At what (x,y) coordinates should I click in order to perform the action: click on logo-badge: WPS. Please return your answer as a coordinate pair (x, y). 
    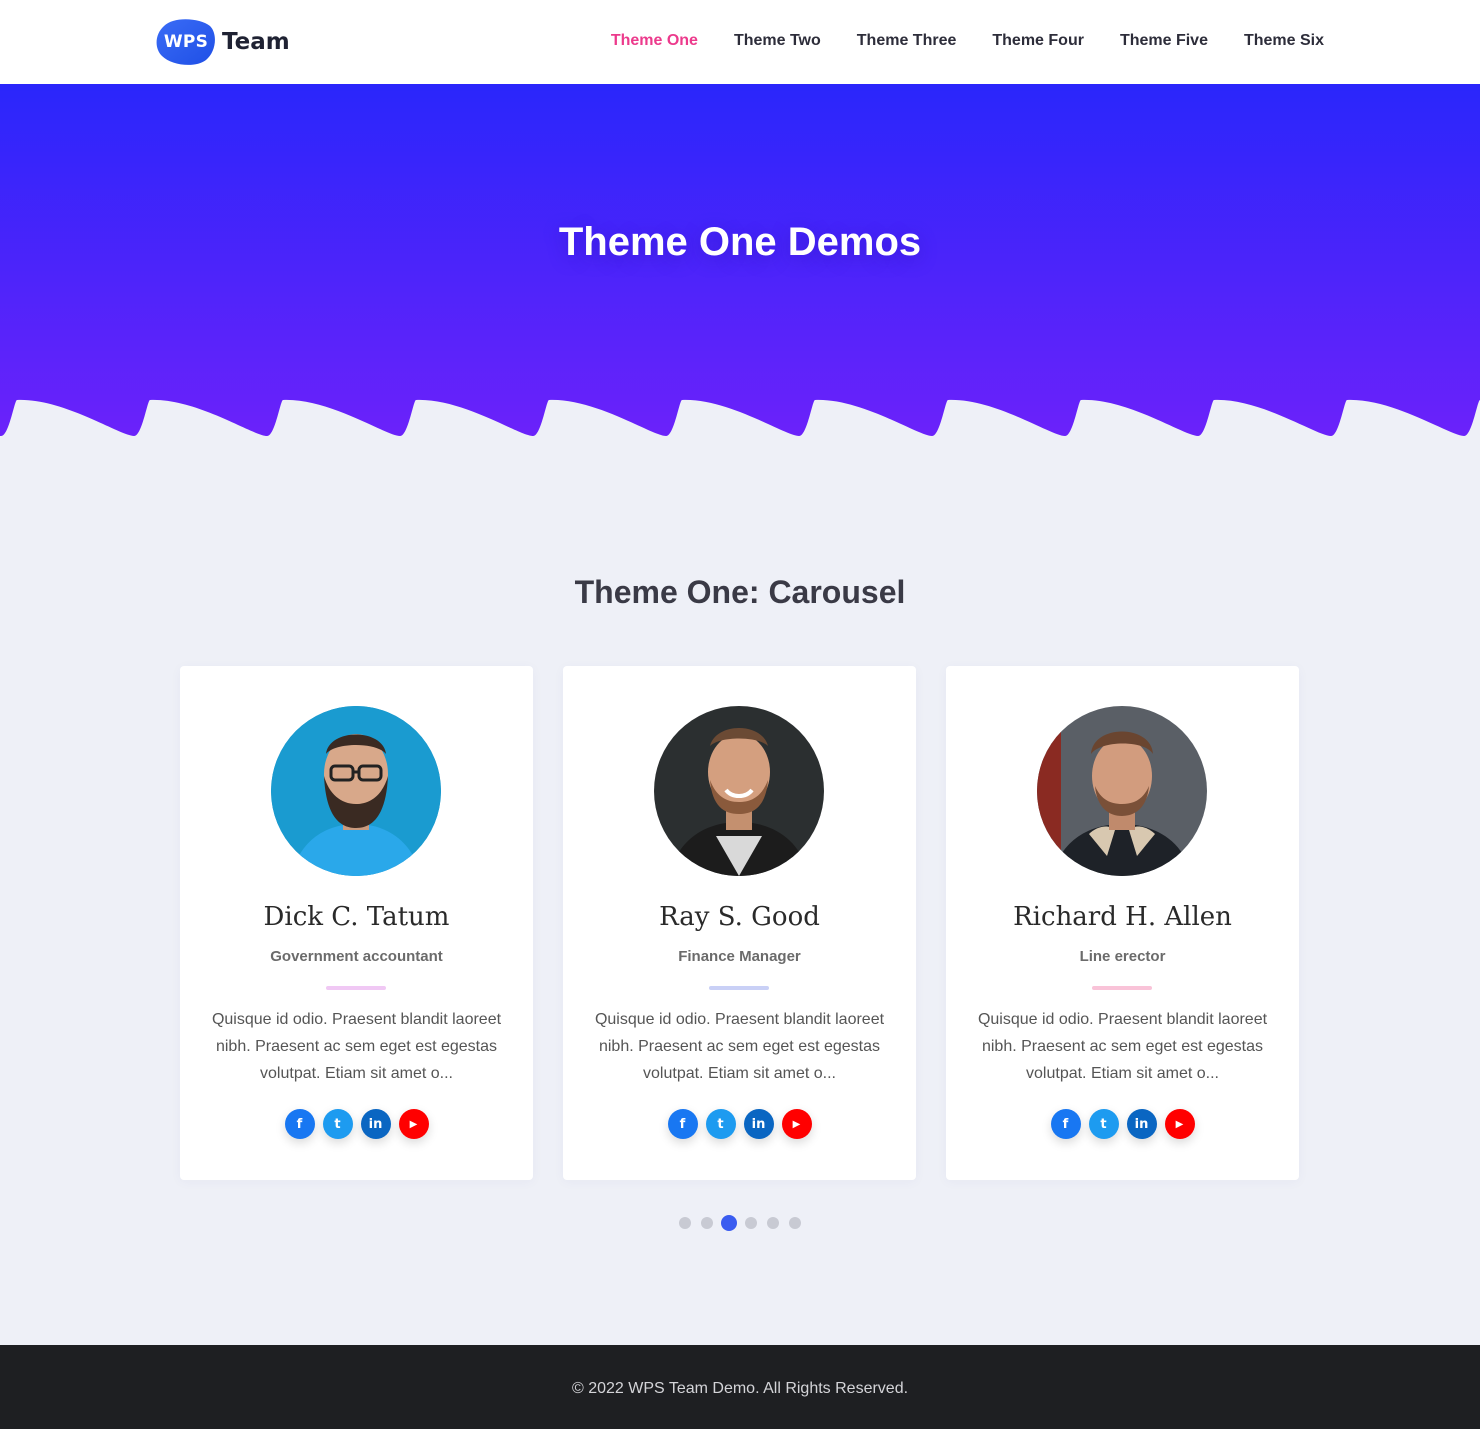
    Looking at the image, I should click on (186, 42).